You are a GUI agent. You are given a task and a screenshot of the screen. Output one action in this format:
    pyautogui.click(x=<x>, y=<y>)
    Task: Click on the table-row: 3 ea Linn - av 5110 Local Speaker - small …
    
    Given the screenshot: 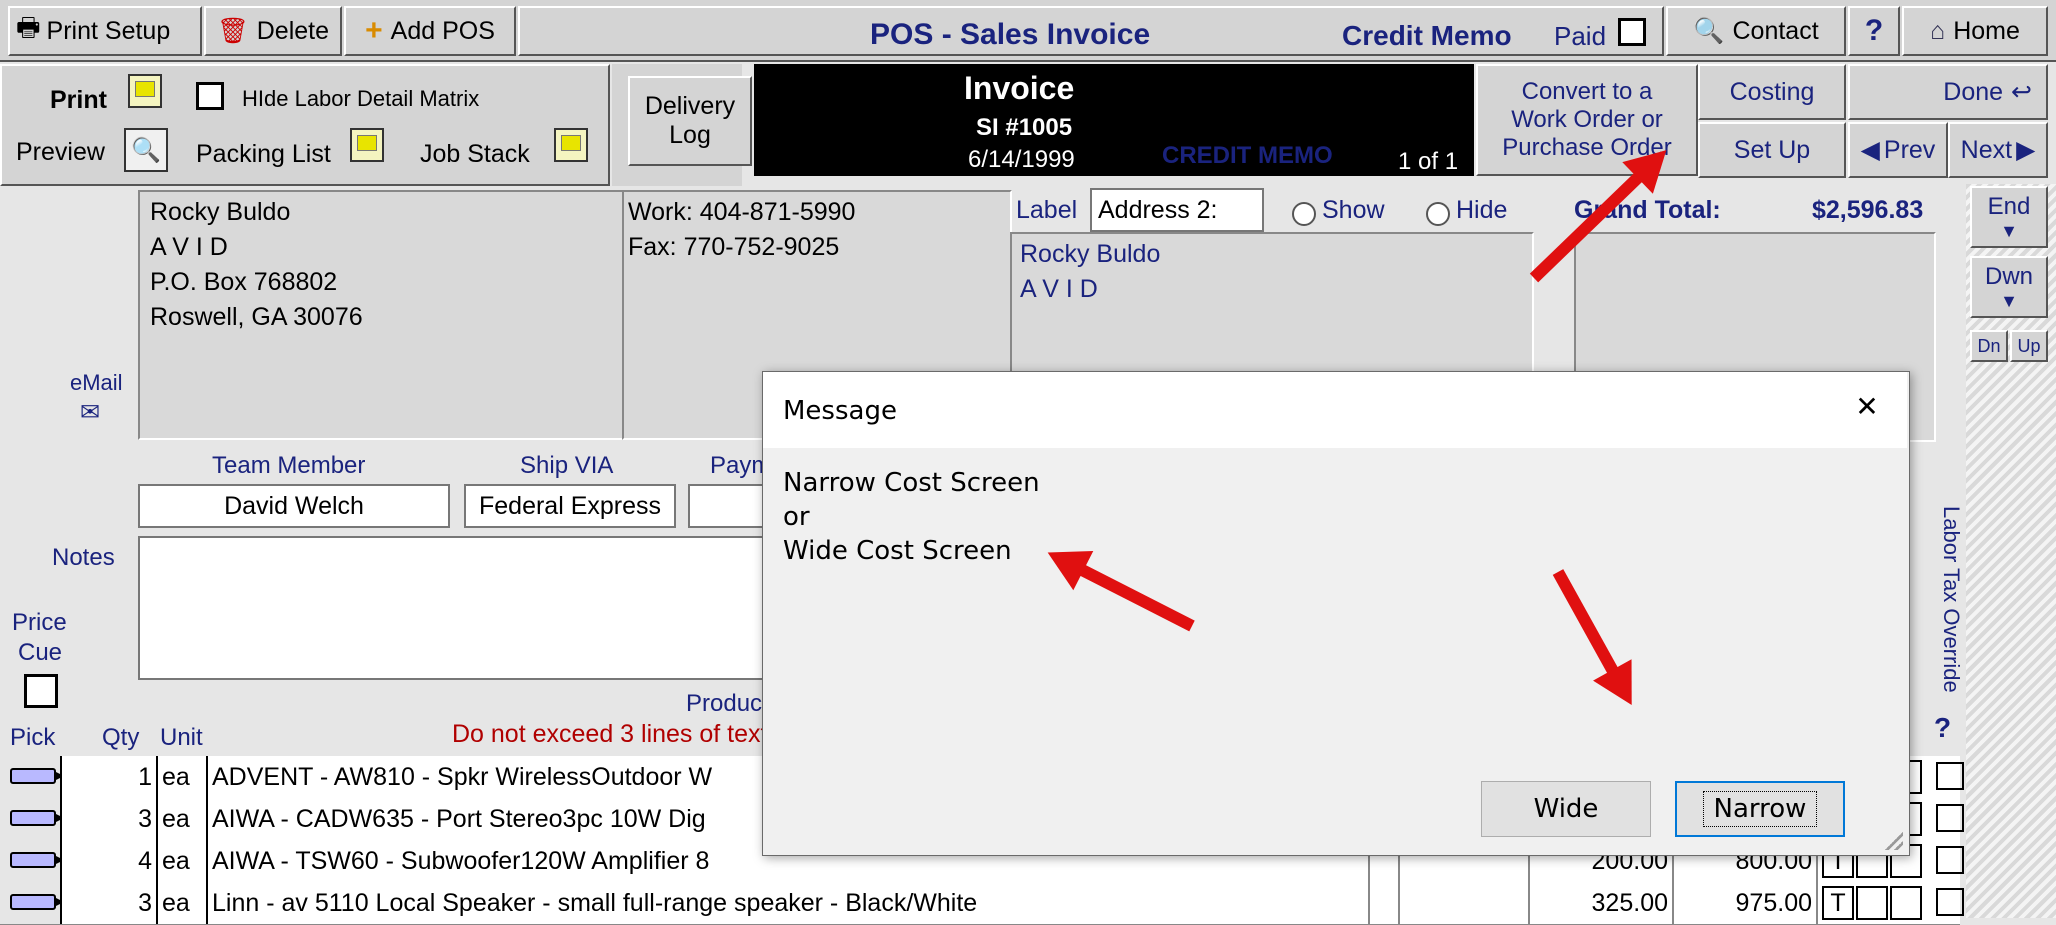 What is the action you would take?
    pyautogui.click(x=982, y=903)
    